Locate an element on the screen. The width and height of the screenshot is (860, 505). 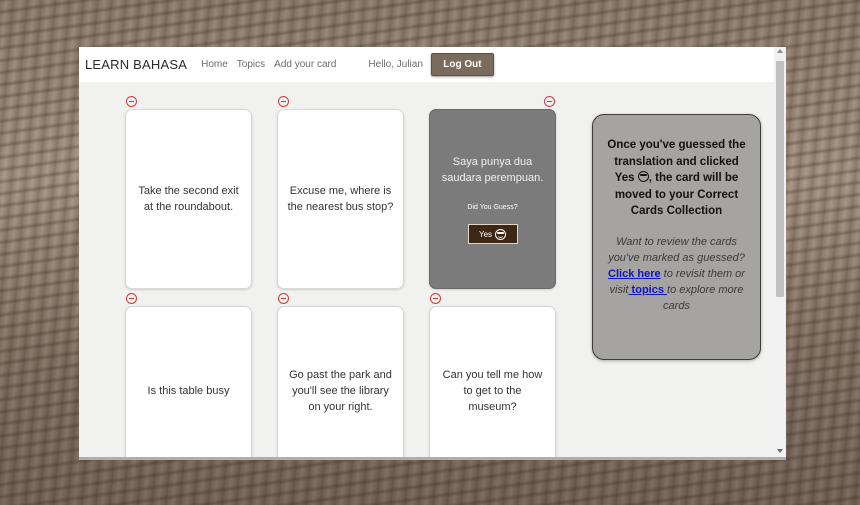
flashcard: Take the second exit at the roundabout. is located at coordinates (188, 199).